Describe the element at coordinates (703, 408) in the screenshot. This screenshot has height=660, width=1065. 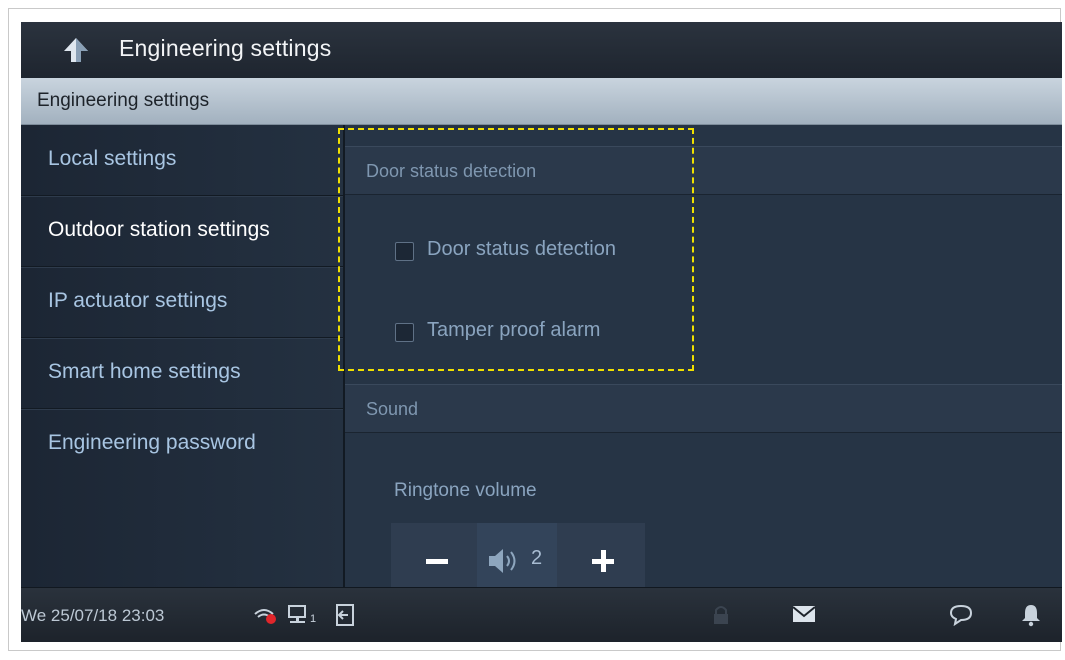
I see `section-heading-sound: Sound` at that location.